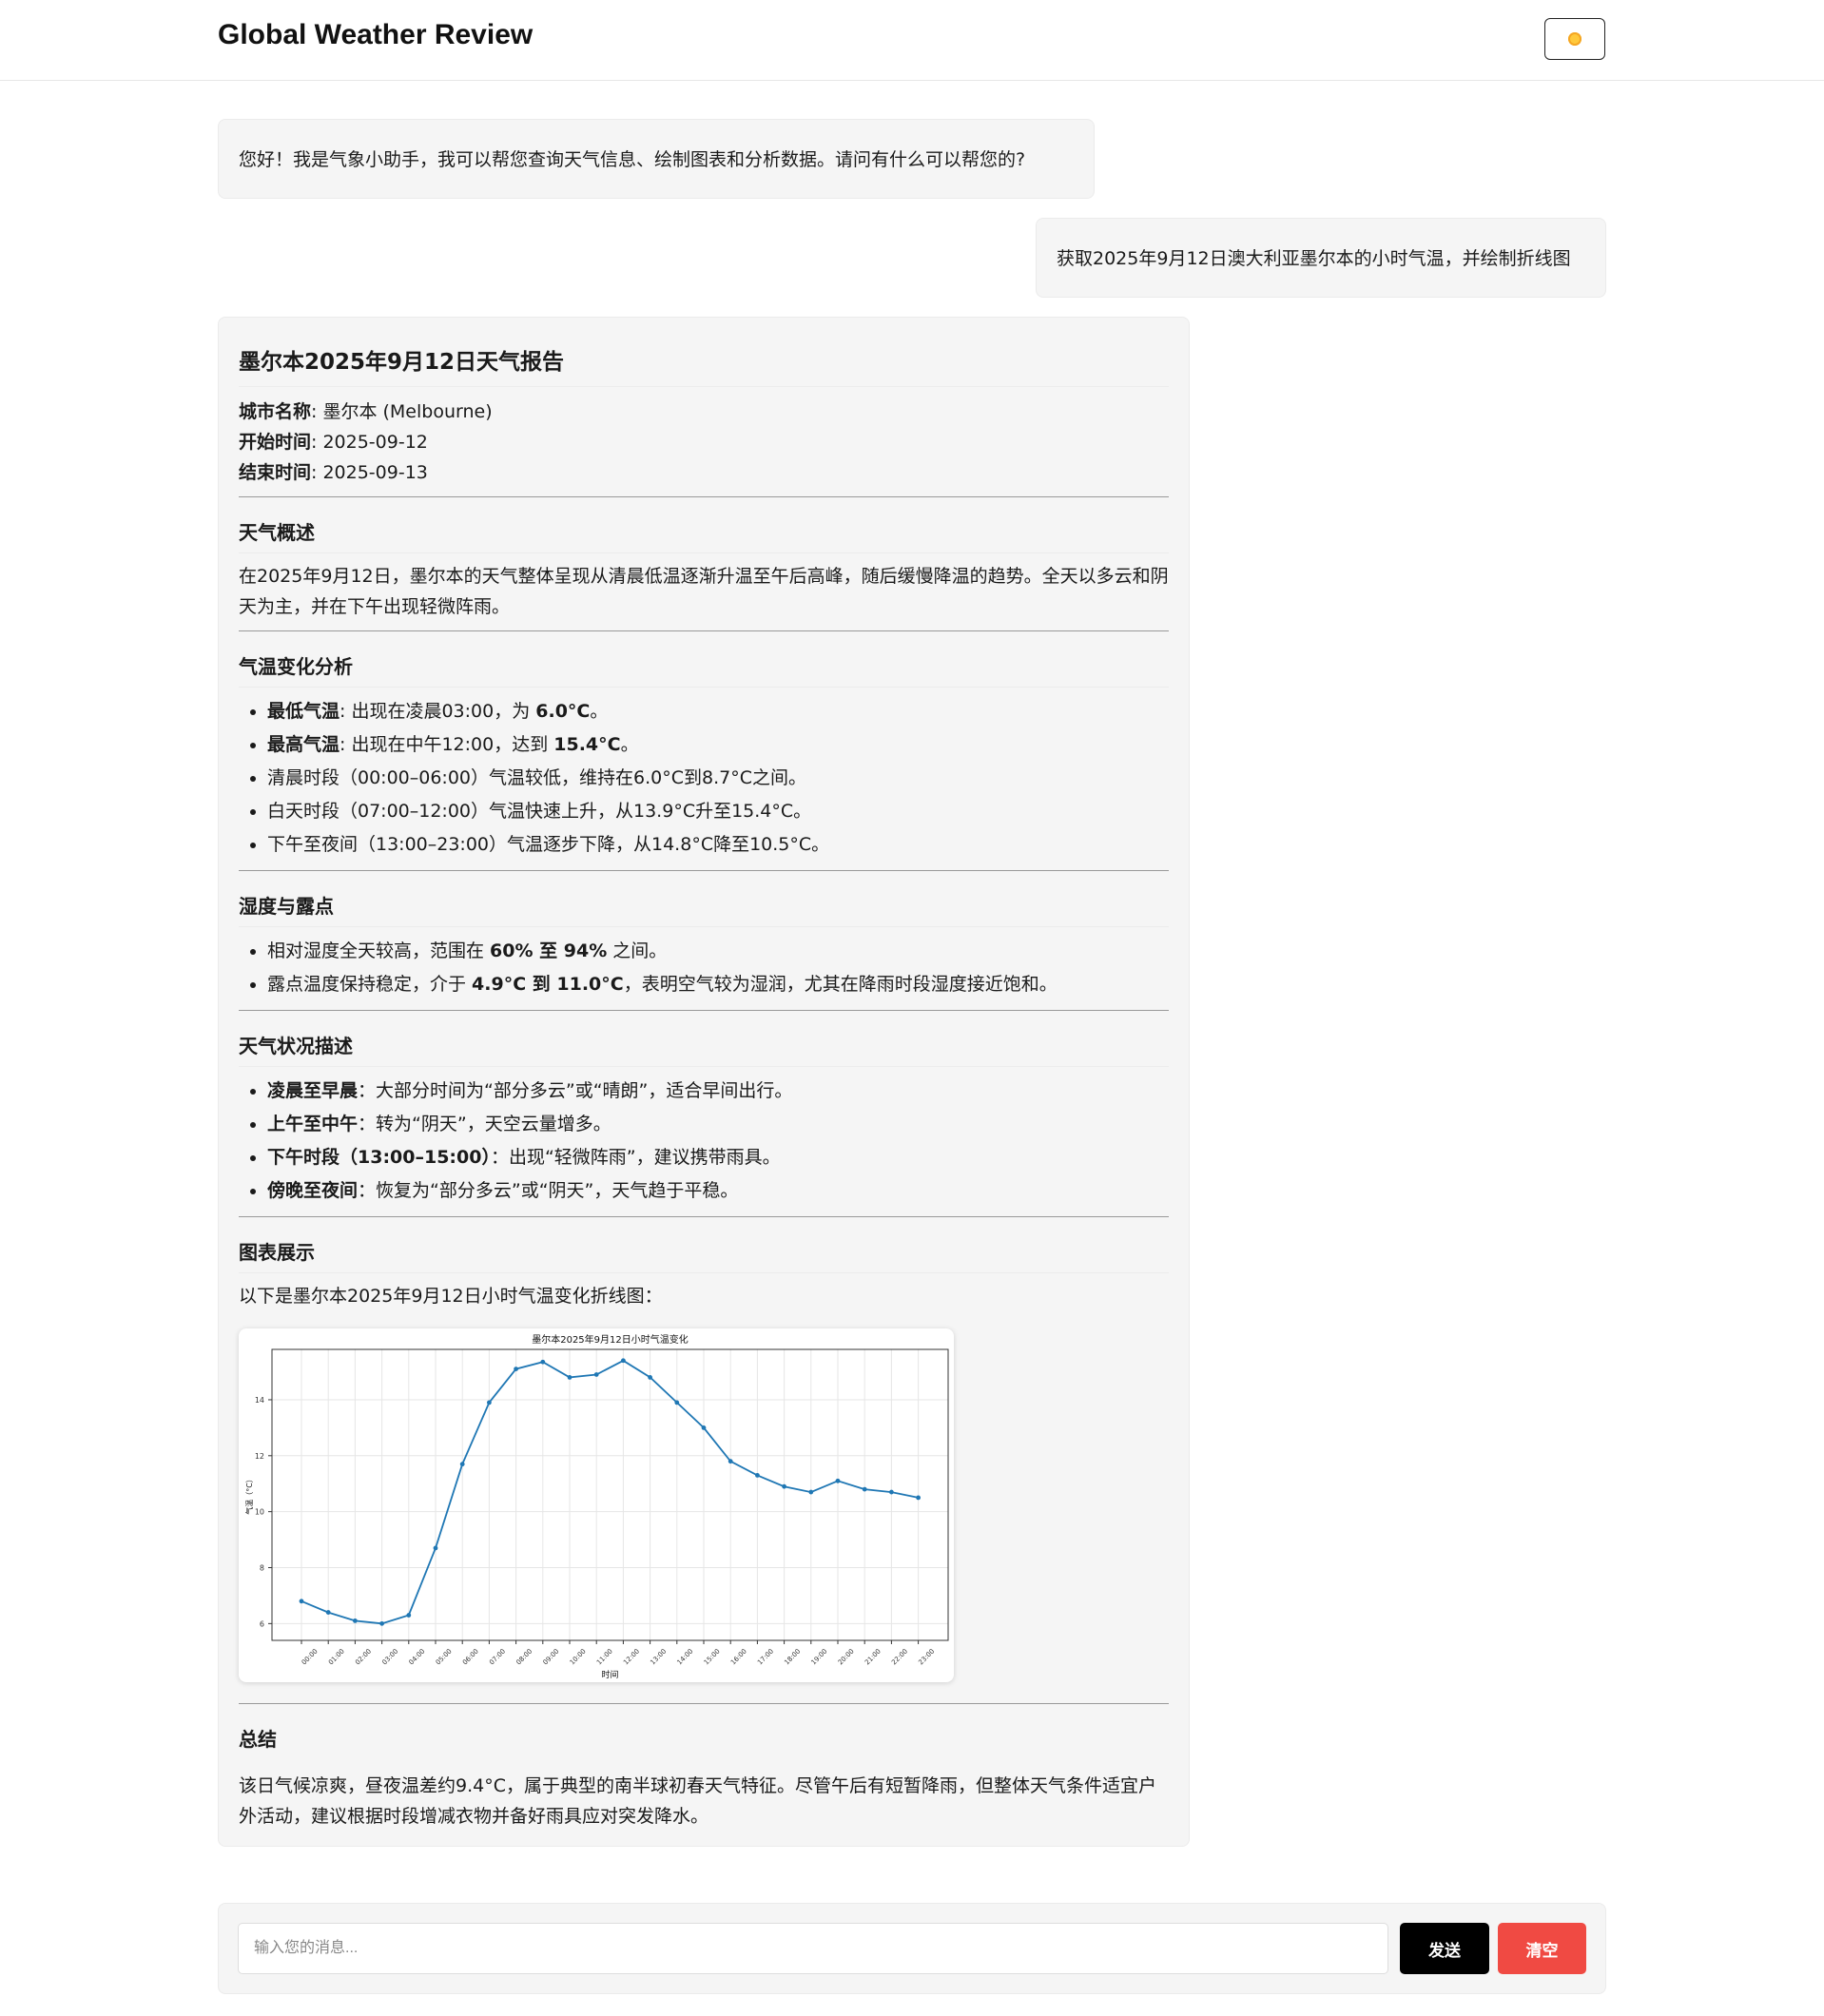 This screenshot has width=1824, height=2016. I want to click on item-text: 清晨时段（00:00–06:00）气温较低，维持在6.0°C到8.7°C之间。, so click(536, 777).